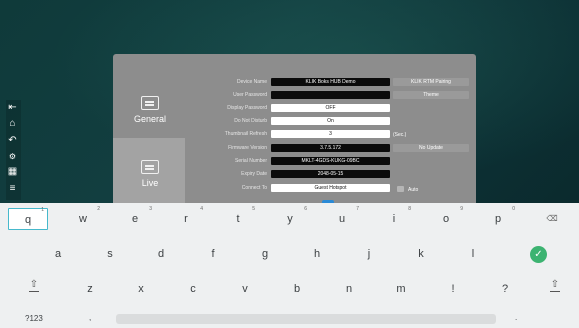 The image size is (579, 328). I want to click on seconds-unit-label: (Sec.), so click(400, 135).